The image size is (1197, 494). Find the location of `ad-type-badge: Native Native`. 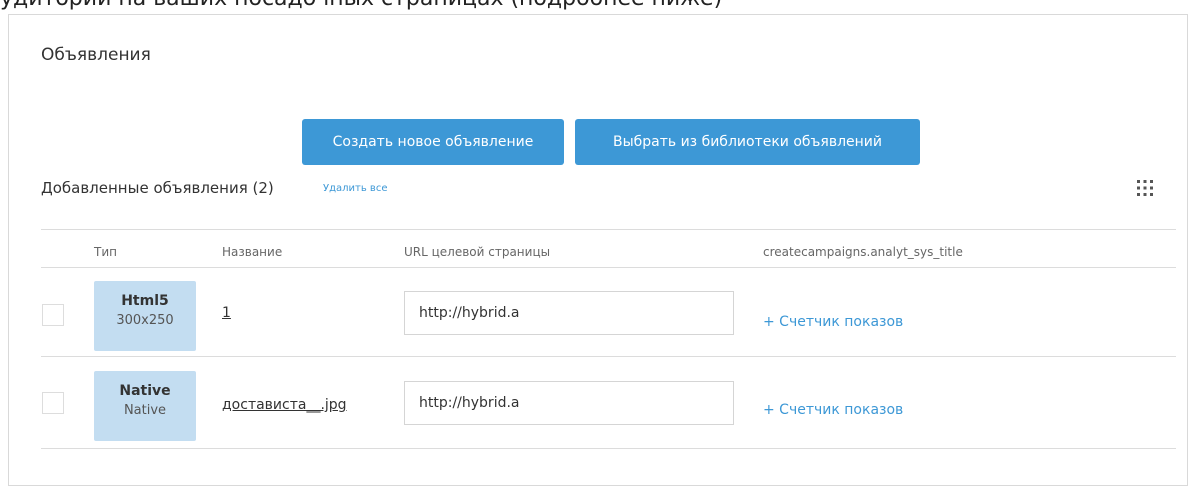

ad-type-badge: Native Native is located at coordinates (145, 406).